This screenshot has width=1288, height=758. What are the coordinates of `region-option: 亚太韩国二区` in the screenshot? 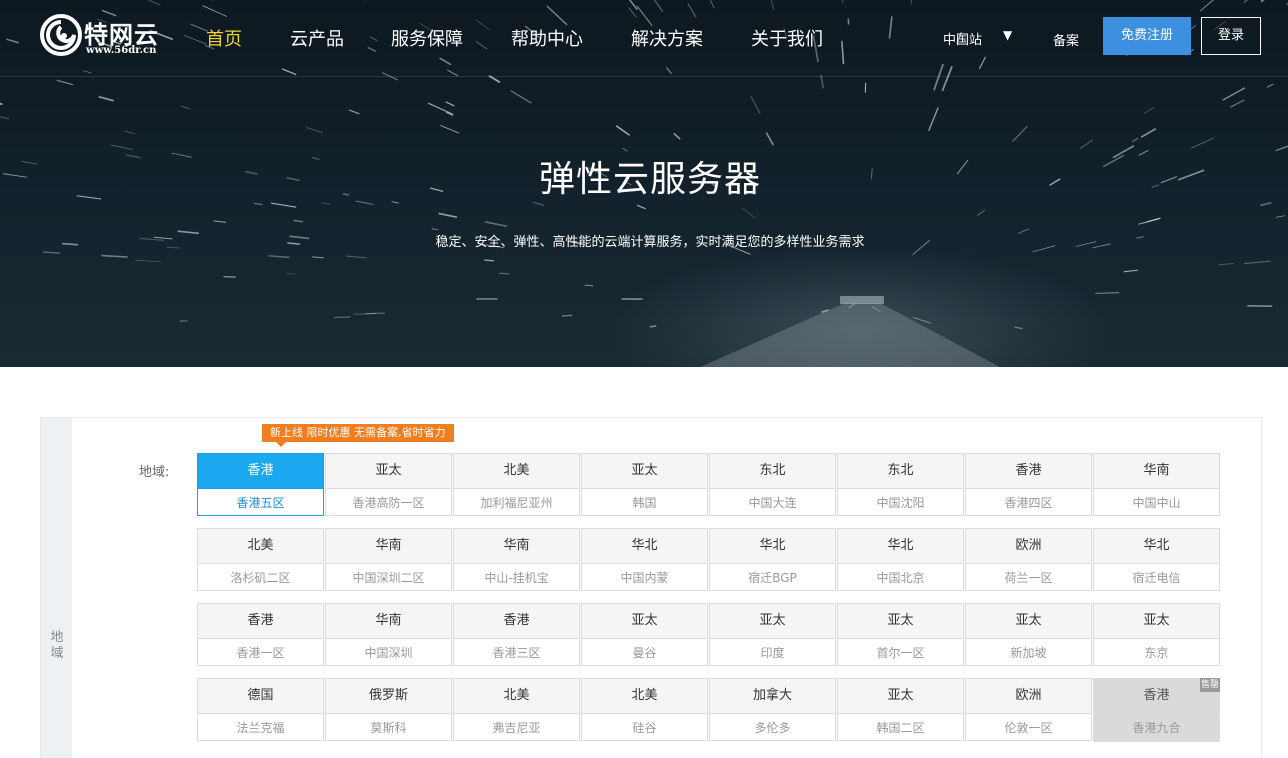 It's located at (900, 709).